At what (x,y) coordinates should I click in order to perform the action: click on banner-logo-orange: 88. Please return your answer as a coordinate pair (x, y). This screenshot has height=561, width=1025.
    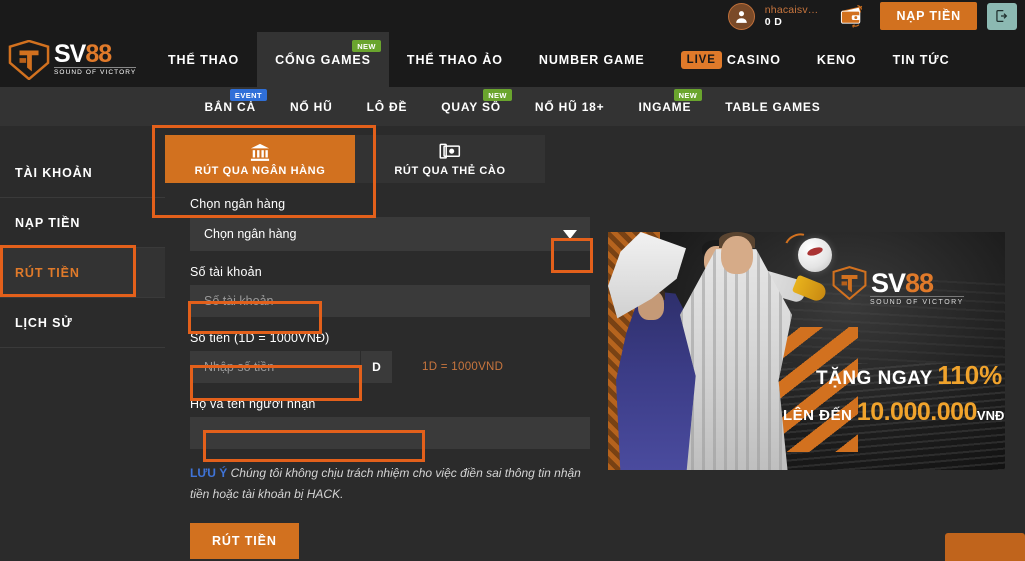
    Looking at the image, I should click on (919, 282).